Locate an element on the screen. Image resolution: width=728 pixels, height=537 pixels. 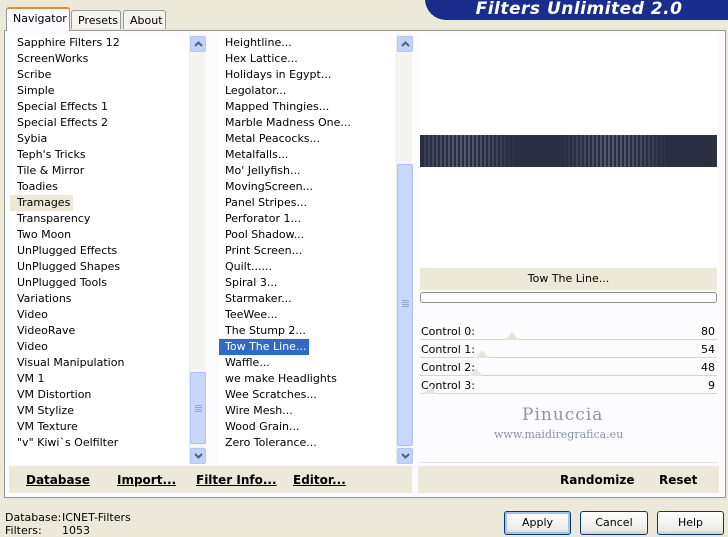
list-item: Sybia is located at coordinates (30, 139).